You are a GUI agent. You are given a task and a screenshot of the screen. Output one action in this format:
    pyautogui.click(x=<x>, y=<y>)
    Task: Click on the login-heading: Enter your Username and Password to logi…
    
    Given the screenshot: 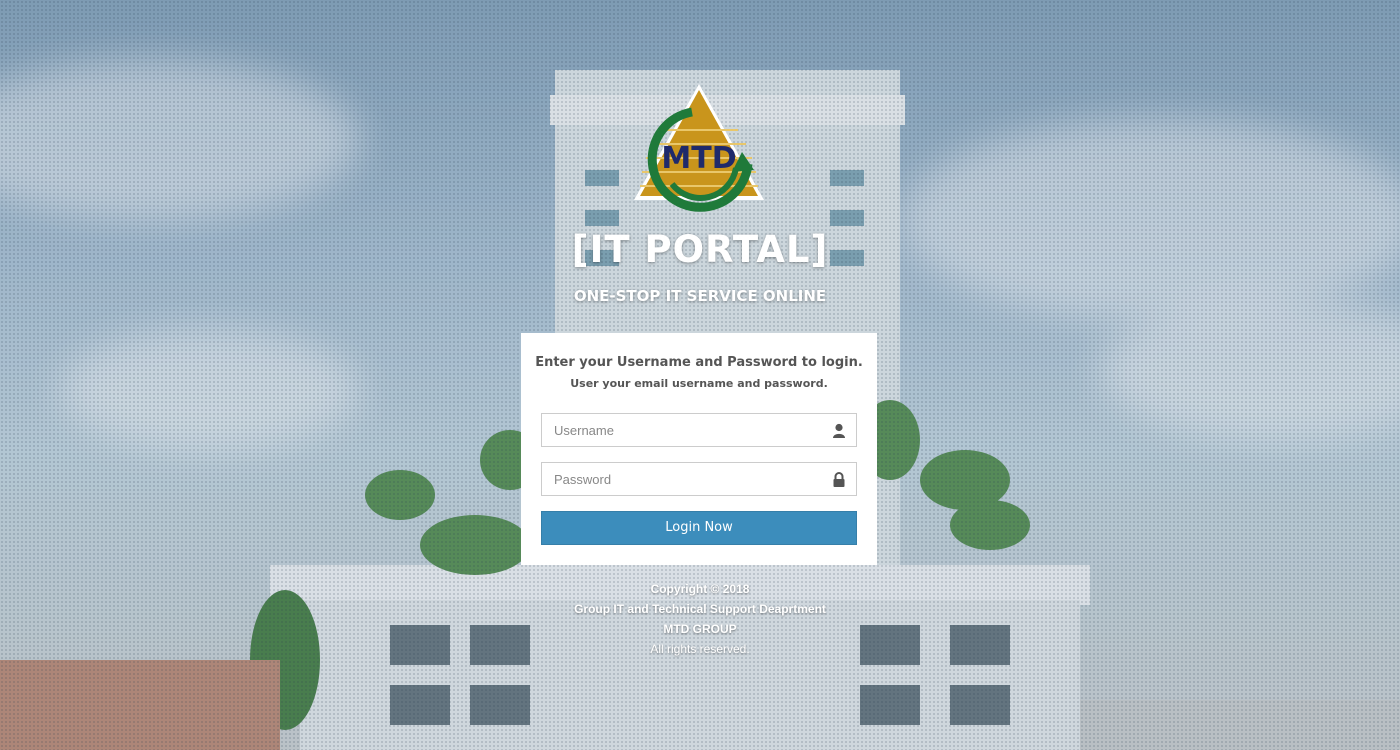 What is the action you would take?
    pyautogui.click(x=699, y=362)
    